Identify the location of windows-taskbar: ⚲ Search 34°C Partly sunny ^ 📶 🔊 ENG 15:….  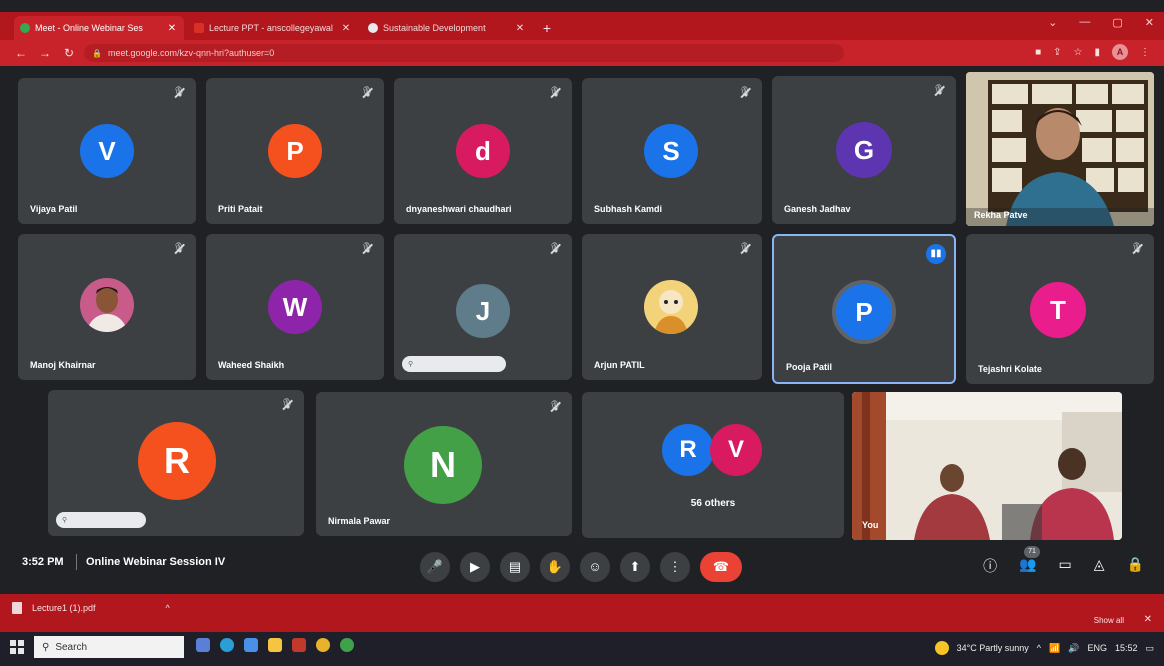
(582, 649).